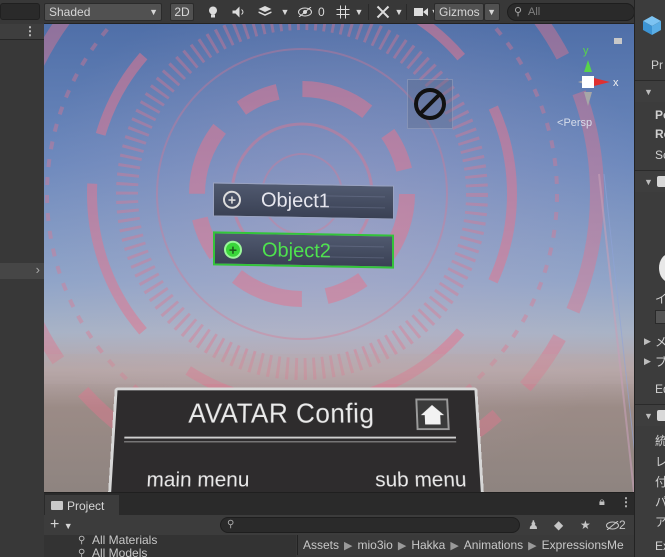 The image size is (665, 557). I want to click on toolbar-divider, so click(368, 12).